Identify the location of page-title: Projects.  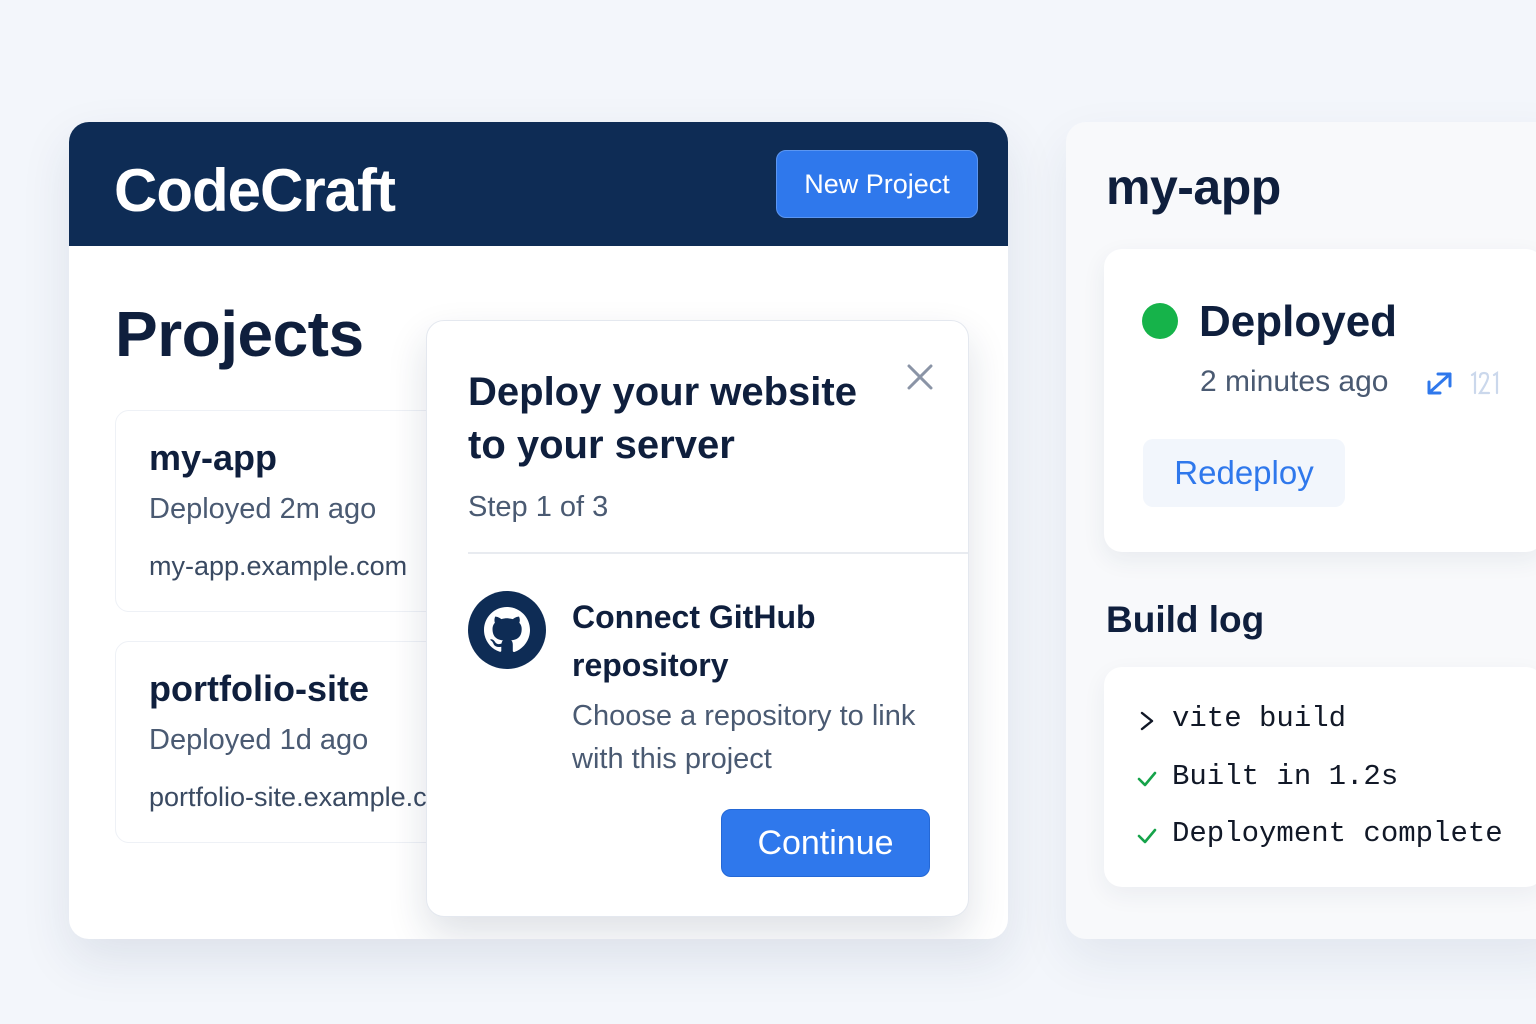
(239, 334).